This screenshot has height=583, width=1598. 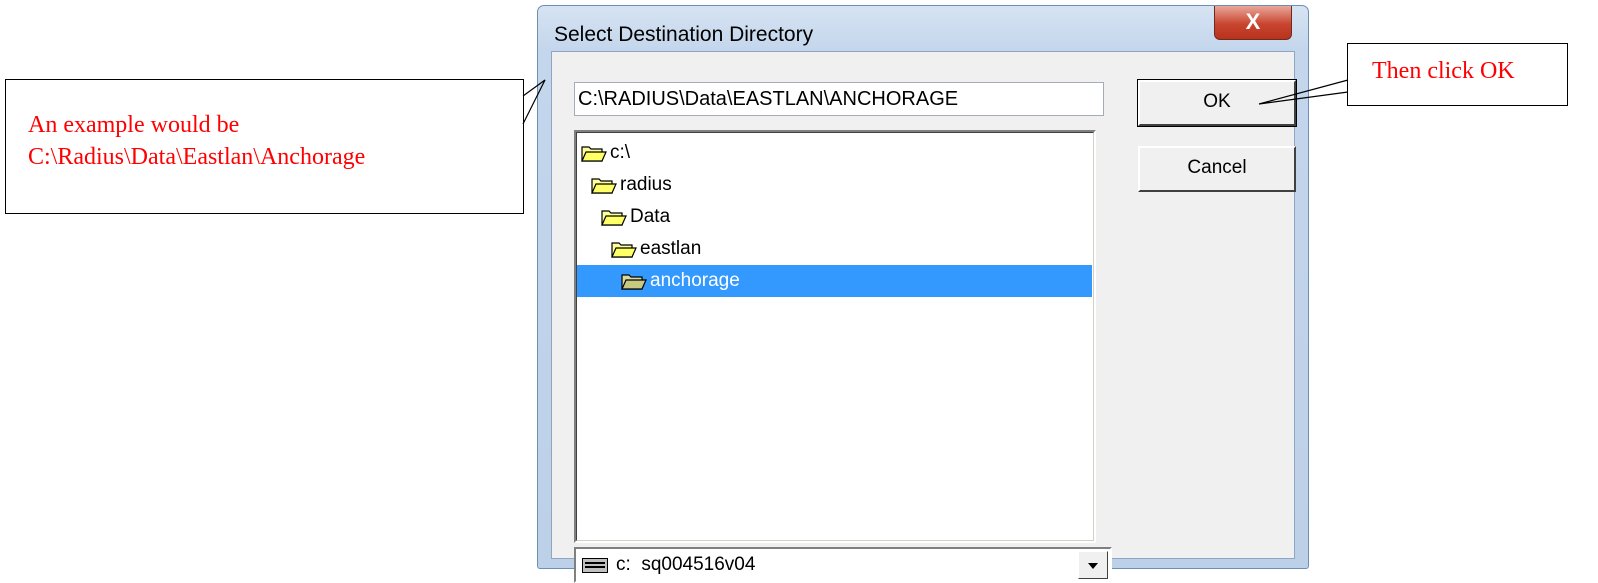 What do you see at coordinates (134, 125) in the screenshot?
I see `callout-left-line1: An example would be` at bounding box center [134, 125].